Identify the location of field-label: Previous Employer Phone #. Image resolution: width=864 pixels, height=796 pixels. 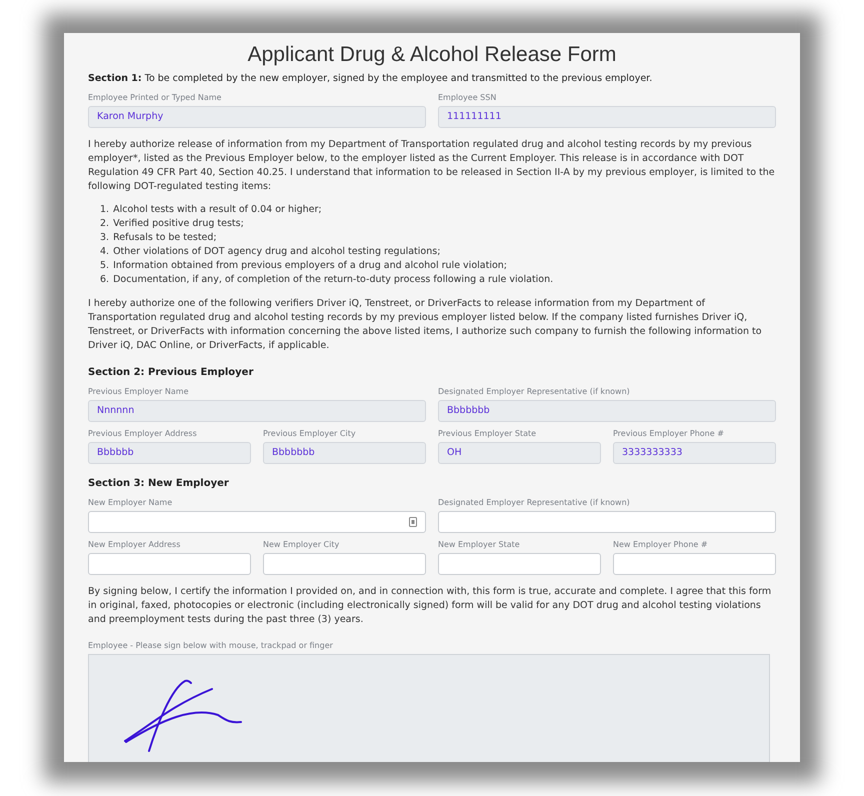
(669, 434).